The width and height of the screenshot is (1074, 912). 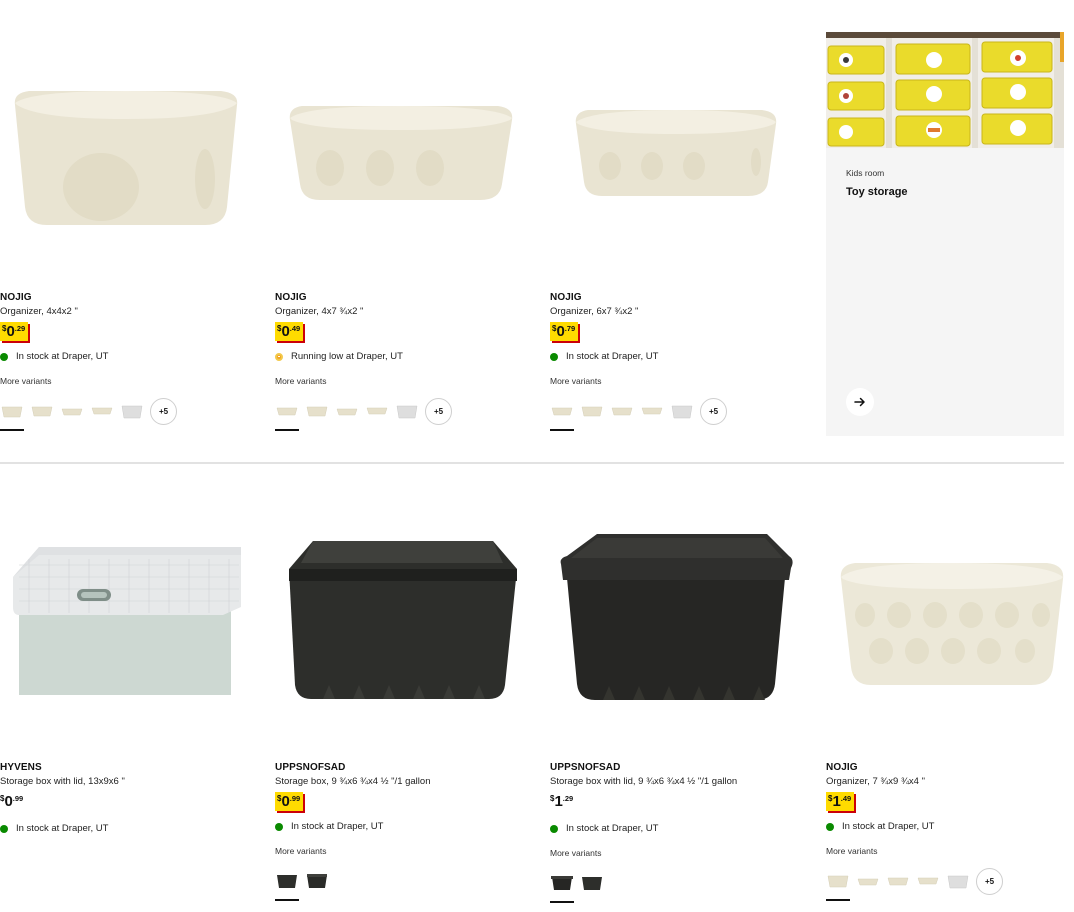 I want to click on price-decimal: .79, so click(x=570, y=328).